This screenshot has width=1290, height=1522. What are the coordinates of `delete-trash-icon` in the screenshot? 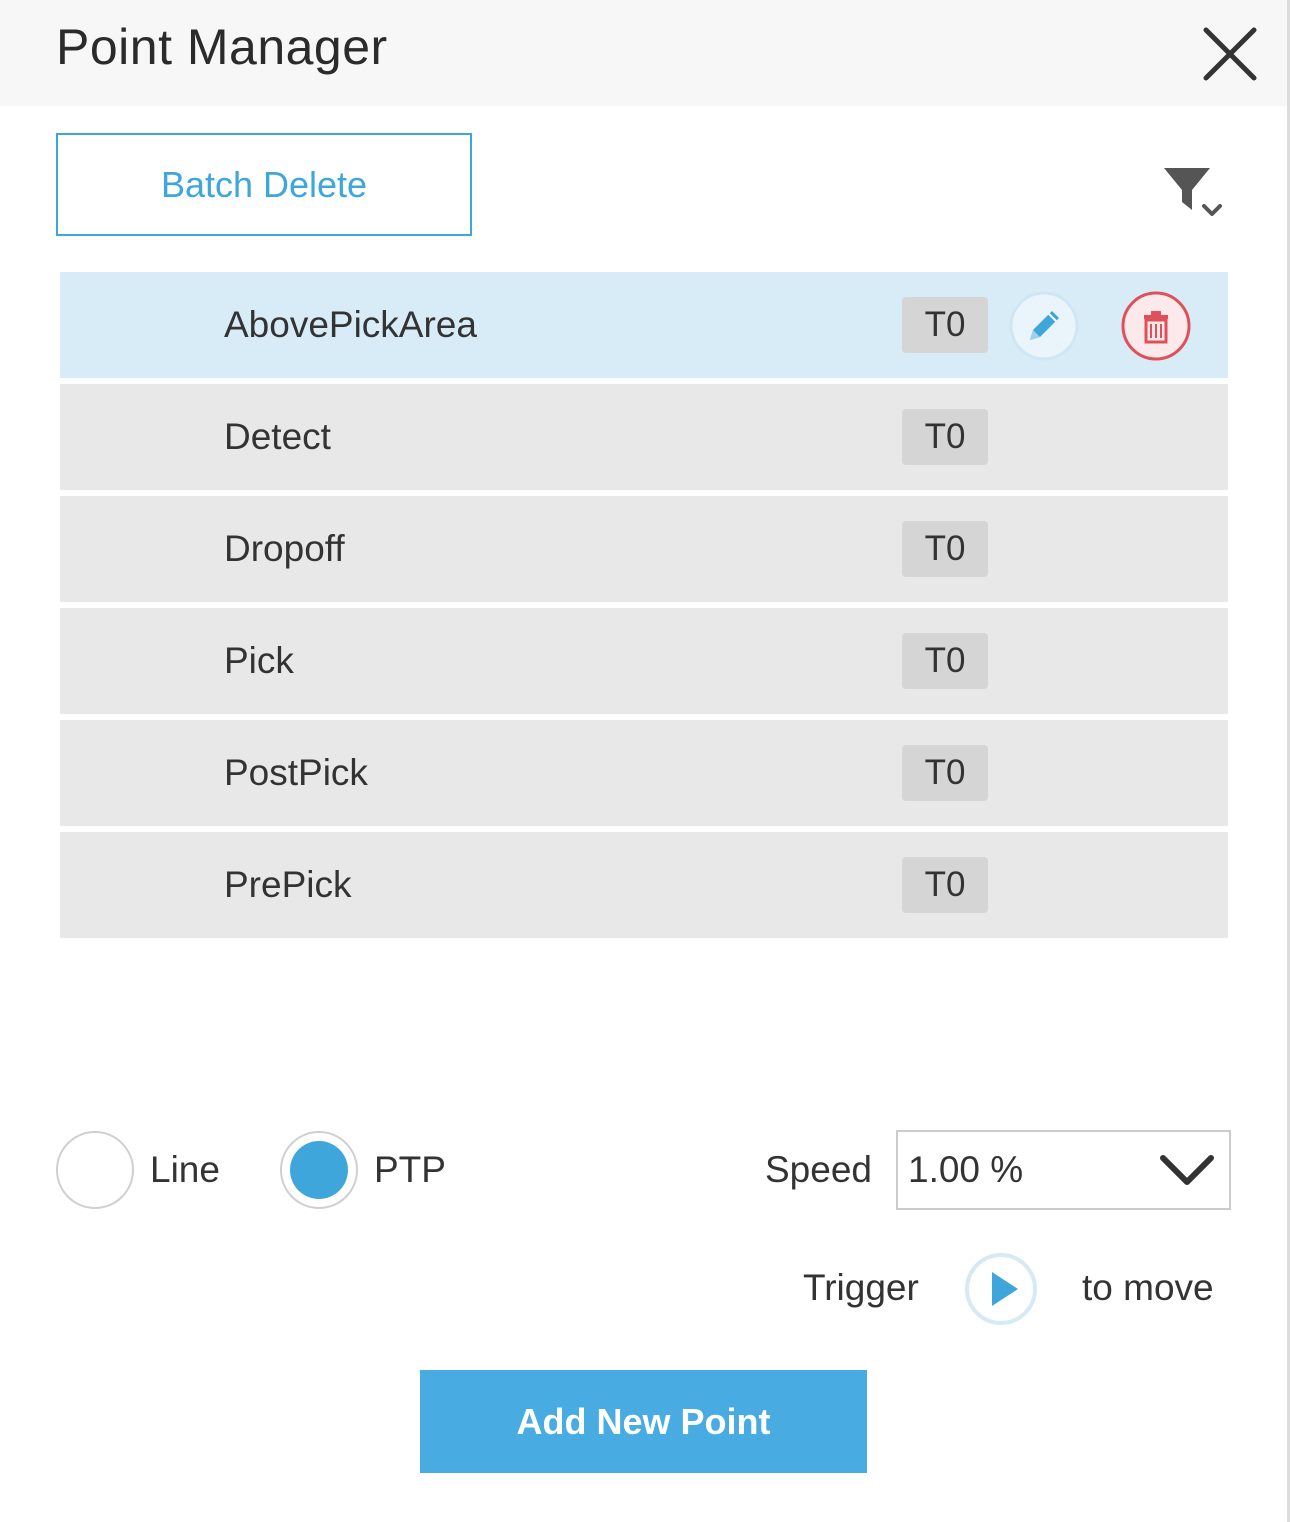 It's located at (1156, 326).